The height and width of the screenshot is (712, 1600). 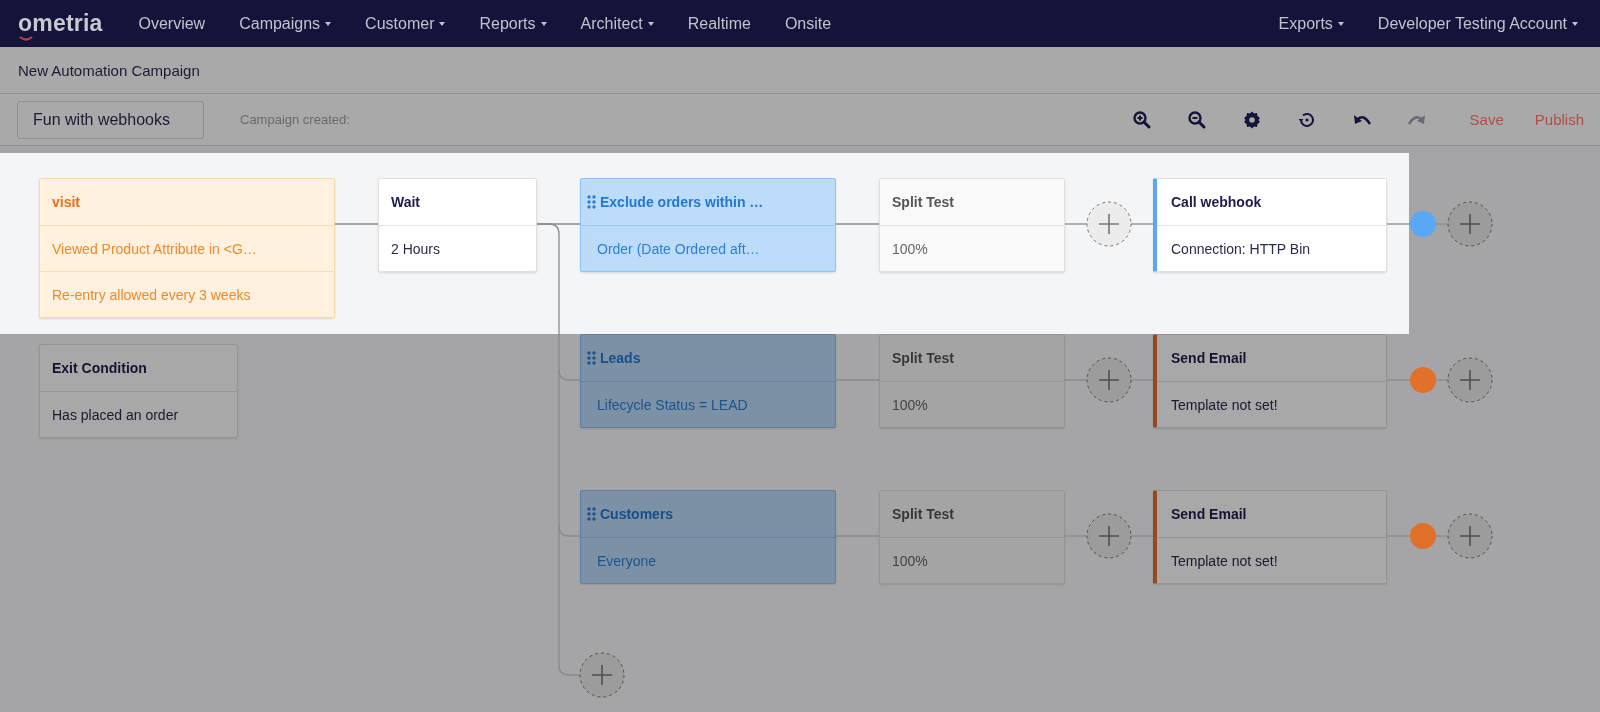 What do you see at coordinates (617, 23) in the screenshot?
I see `nav-menu-item: Architect` at bounding box center [617, 23].